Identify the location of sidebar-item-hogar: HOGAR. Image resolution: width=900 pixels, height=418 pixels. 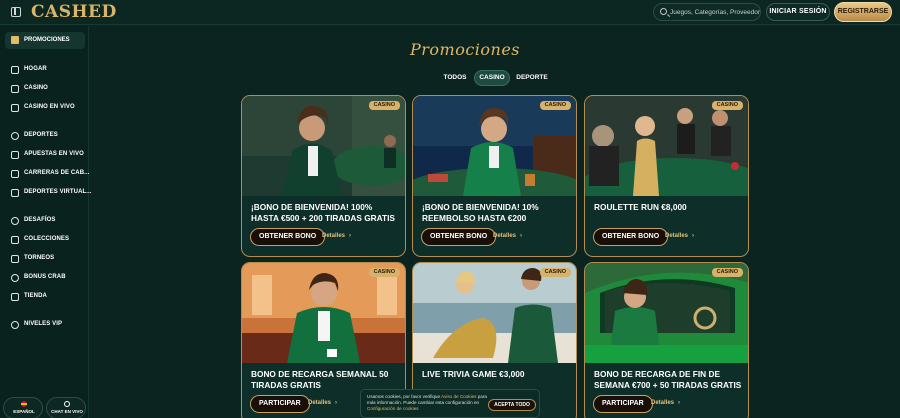
(44, 70).